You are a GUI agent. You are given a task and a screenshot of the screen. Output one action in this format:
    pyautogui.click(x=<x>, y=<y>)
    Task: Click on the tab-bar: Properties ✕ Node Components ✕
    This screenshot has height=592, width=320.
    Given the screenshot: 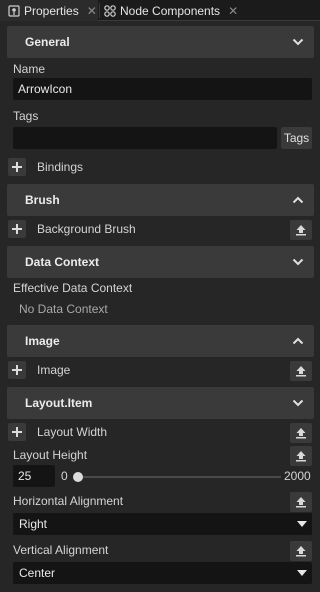 What is the action you would take?
    pyautogui.click(x=160, y=10)
    